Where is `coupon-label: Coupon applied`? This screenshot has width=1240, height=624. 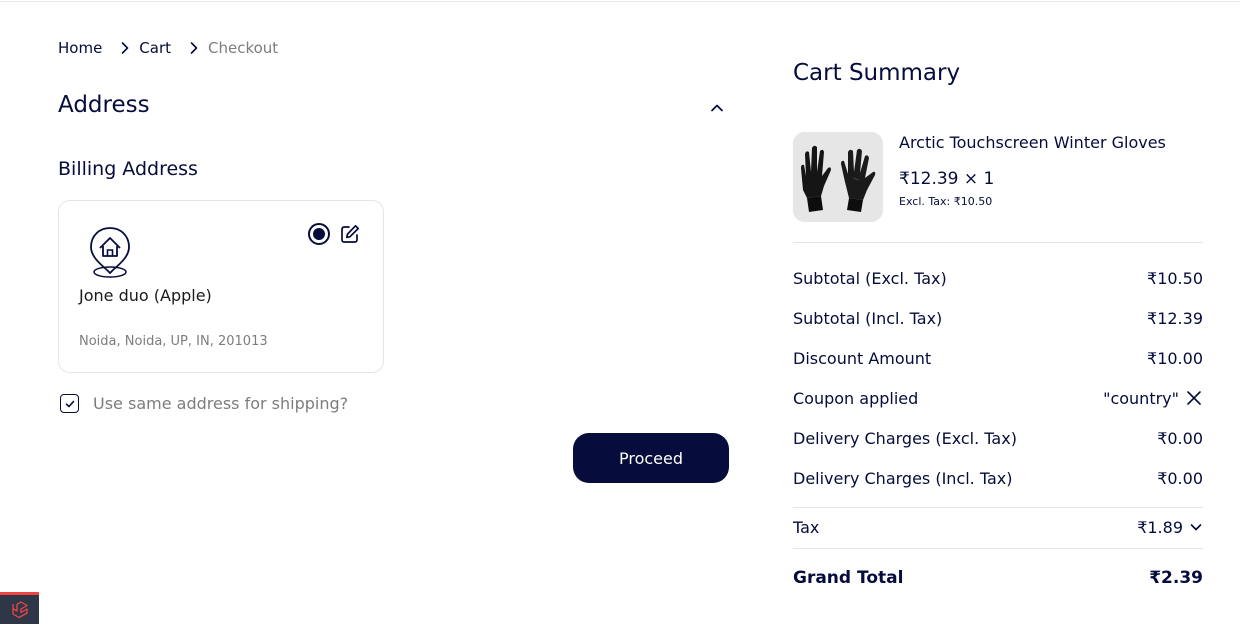
coupon-label: Coupon applied is located at coordinates (856, 398).